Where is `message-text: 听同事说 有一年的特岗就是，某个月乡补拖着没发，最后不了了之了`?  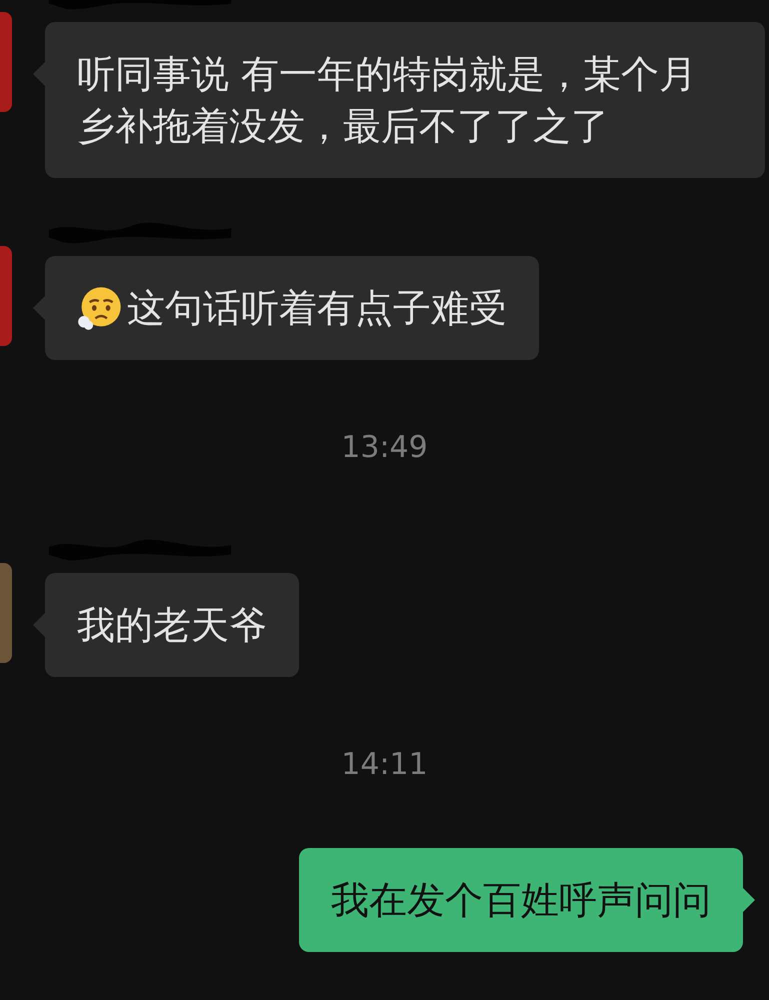
message-text: 听同事说 有一年的特岗就是，某个月乡补拖着没发，最后不了了之了 is located at coordinates (387, 100).